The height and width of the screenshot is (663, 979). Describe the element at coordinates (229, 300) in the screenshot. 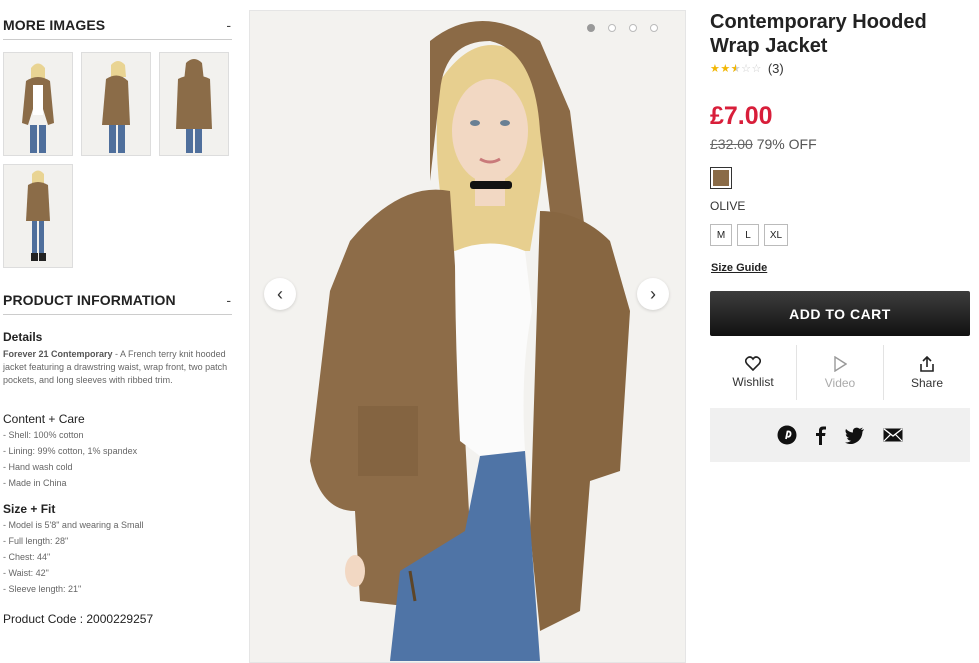

I see `product-information-collapse-toggle: -` at that location.